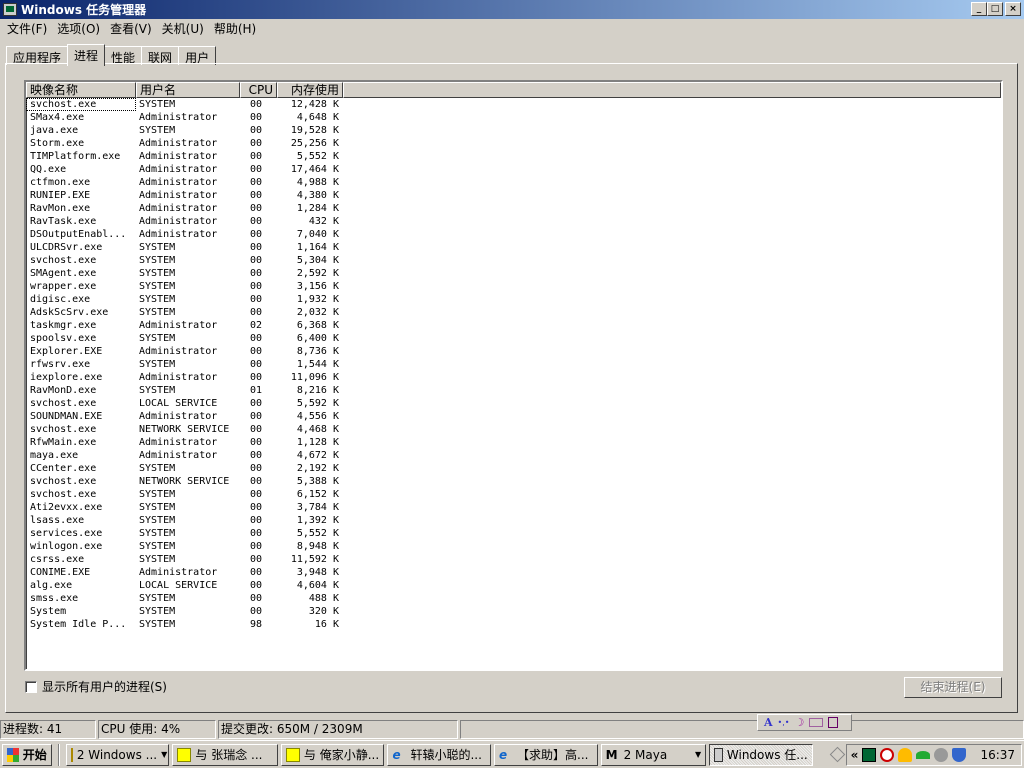 The height and width of the screenshot is (768, 1024). I want to click on cpu-usage: 02, so click(256, 325).